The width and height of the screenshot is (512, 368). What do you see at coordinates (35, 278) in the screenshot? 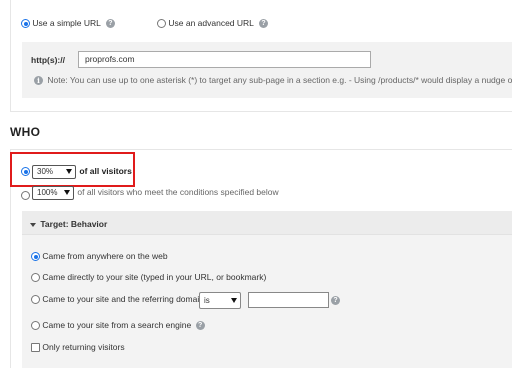
I see `directly-radio` at bounding box center [35, 278].